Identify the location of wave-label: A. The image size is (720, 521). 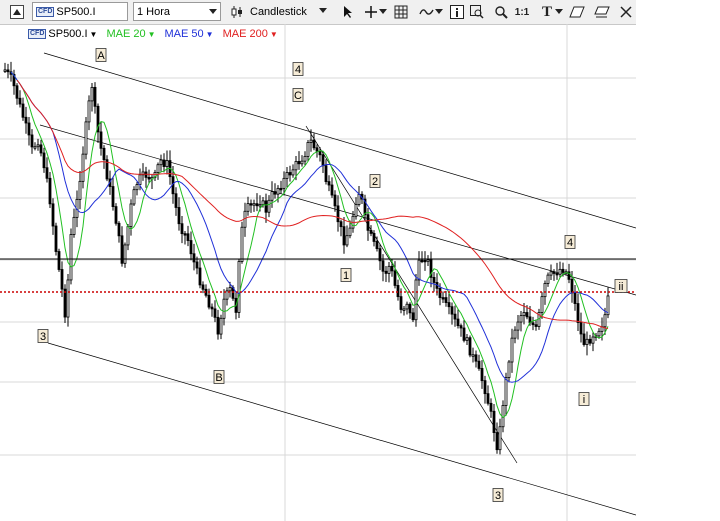
(101, 56).